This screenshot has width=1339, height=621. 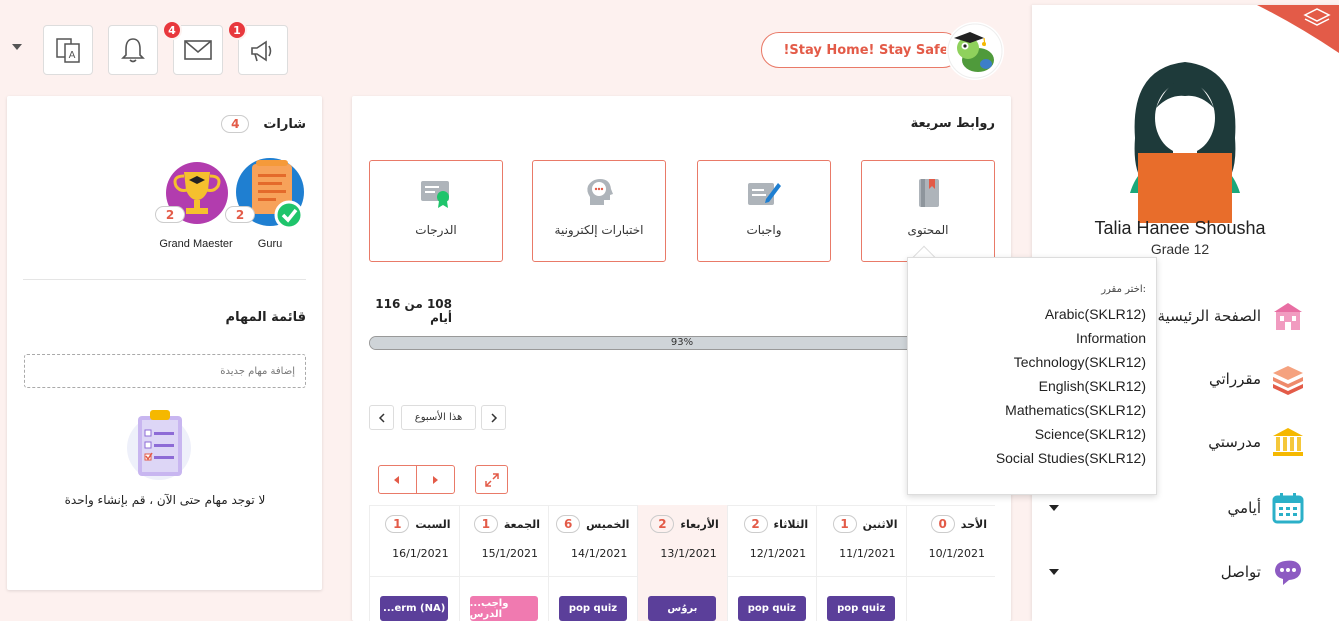 What do you see at coordinates (1123, 289) in the screenshot?
I see `course-popup-label: اختر مقرر:` at bounding box center [1123, 289].